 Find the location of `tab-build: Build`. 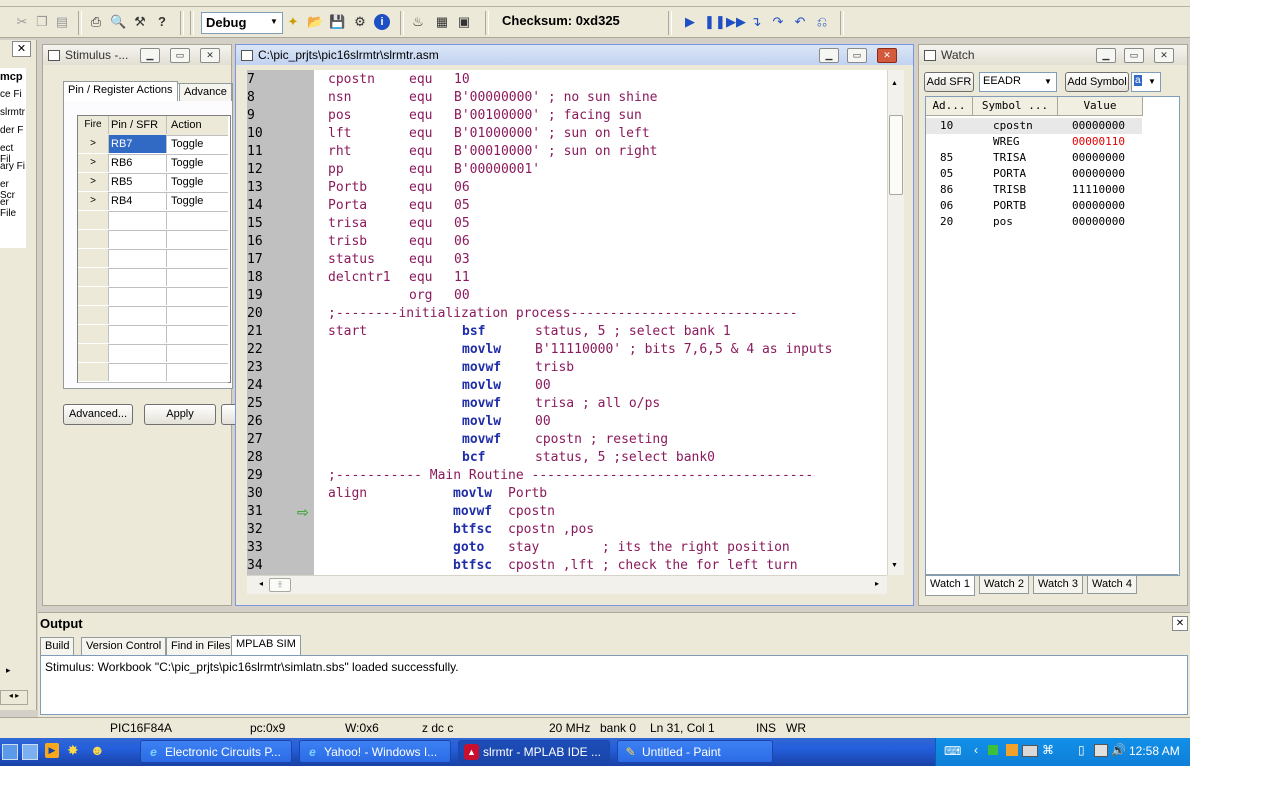

tab-build: Build is located at coordinates (57, 646).